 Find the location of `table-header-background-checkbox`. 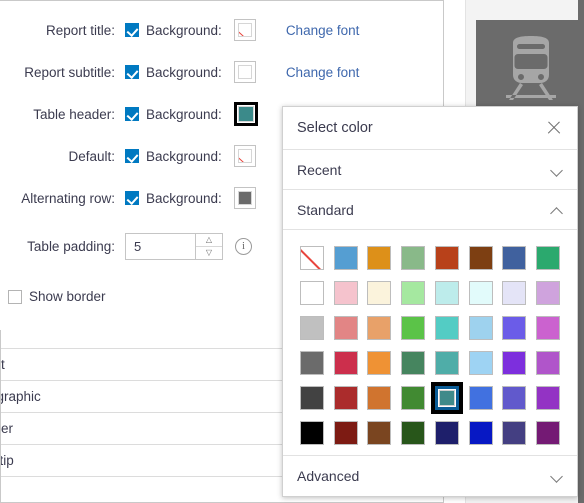

table-header-background-checkbox is located at coordinates (132, 114).